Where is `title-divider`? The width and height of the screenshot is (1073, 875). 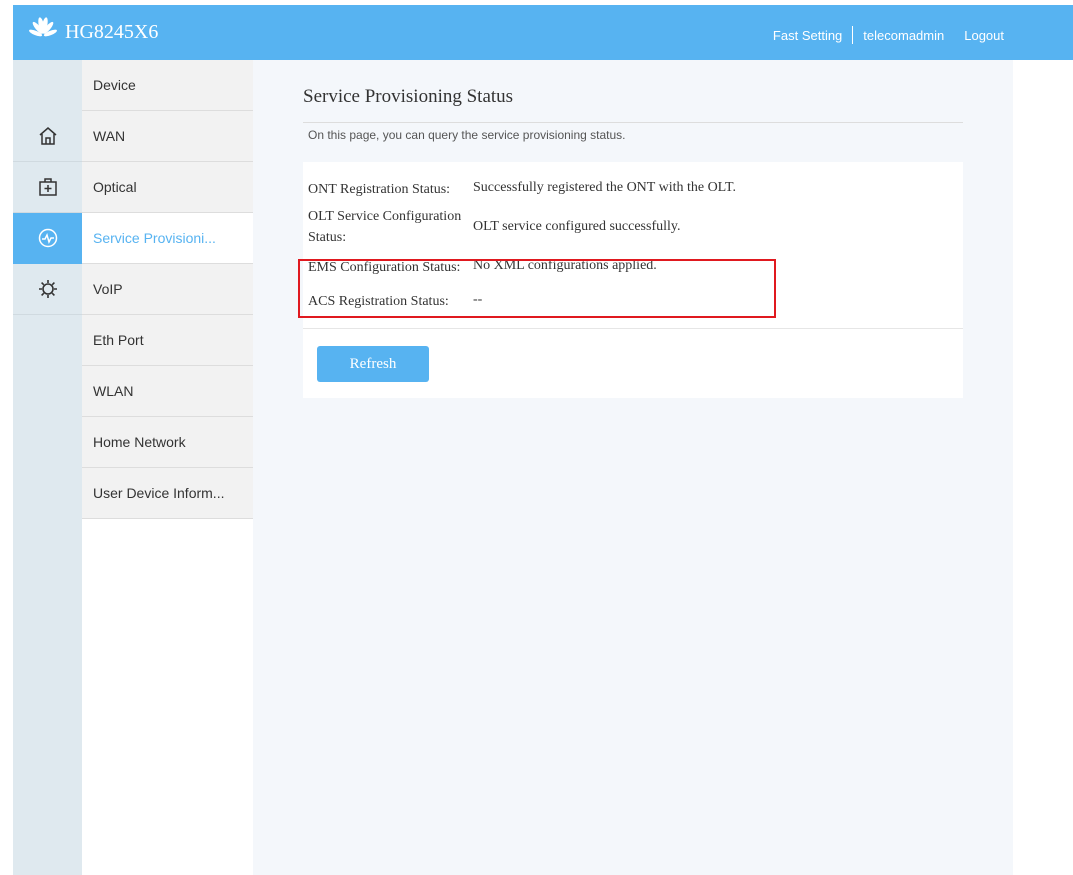
title-divider is located at coordinates (633, 122).